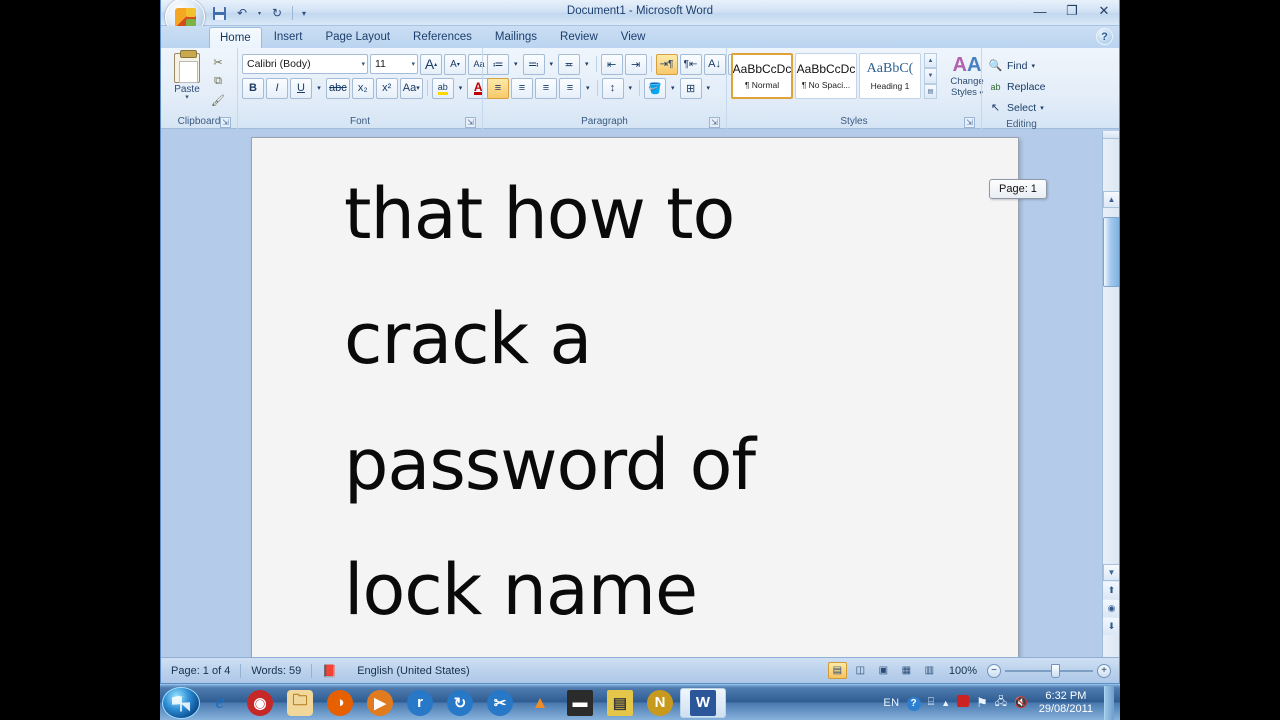 The width and height of the screenshot is (1280, 720). What do you see at coordinates (1033, 66) in the screenshot?
I see `find-chevron-down-icon: ▾` at bounding box center [1033, 66].